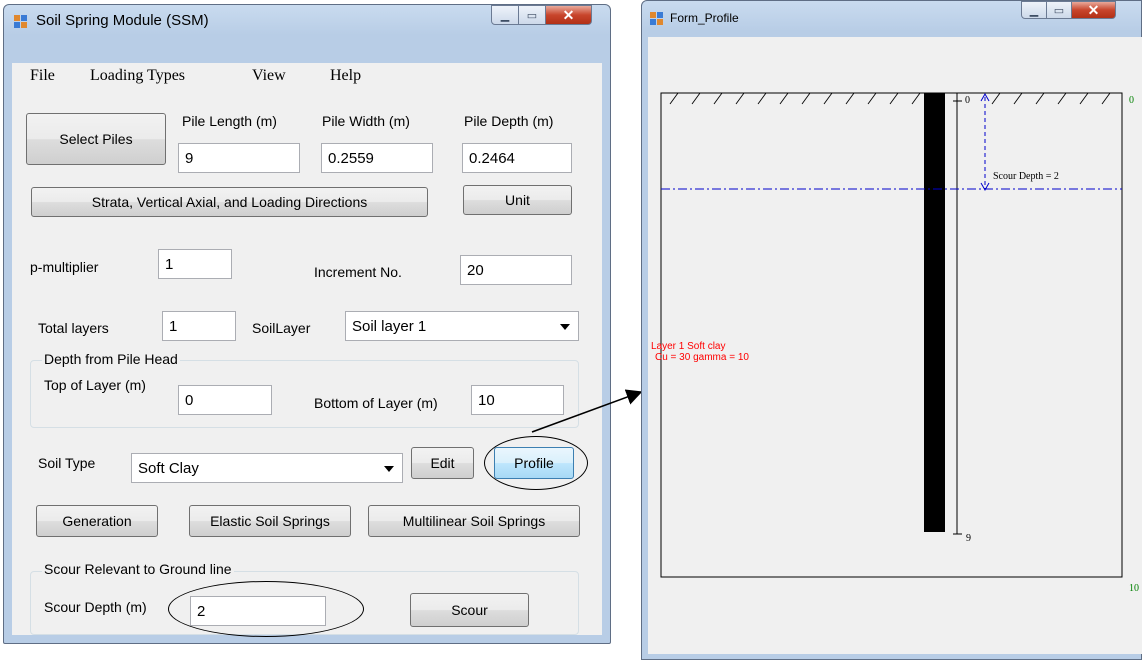  Describe the element at coordinates (702, 357) in the screenshot. I see `layer-label-line2: Cu = 30 gamma = 10` at that location.